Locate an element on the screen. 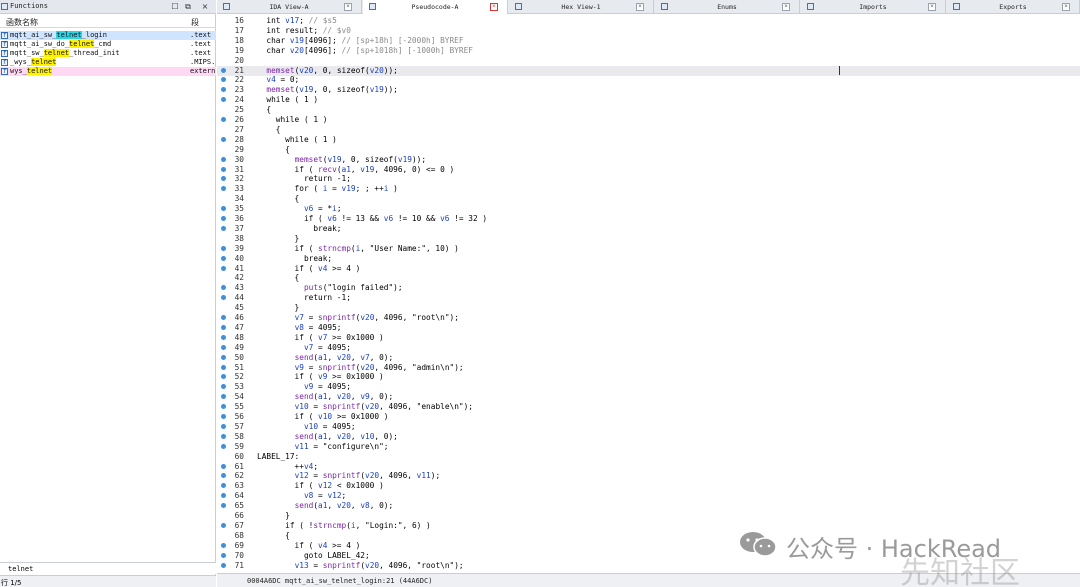 The width and height of the screenshot is (1080, 587). code-line: 66 } is located at coordinates (648, 516).